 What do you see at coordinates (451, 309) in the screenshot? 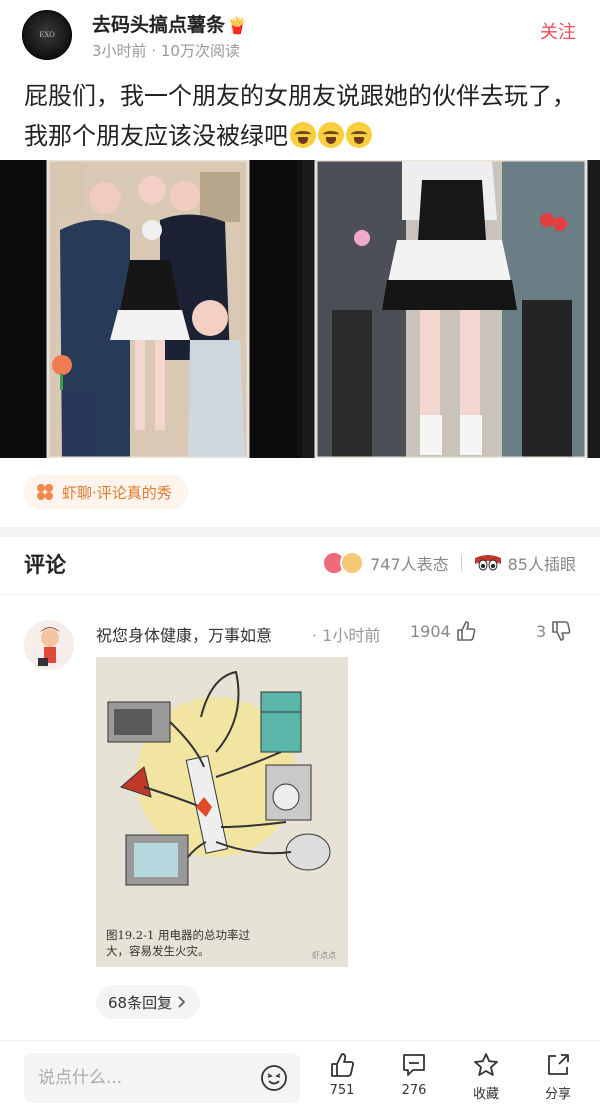
I see `post-photo-legs` at bounding box center [451, 309].